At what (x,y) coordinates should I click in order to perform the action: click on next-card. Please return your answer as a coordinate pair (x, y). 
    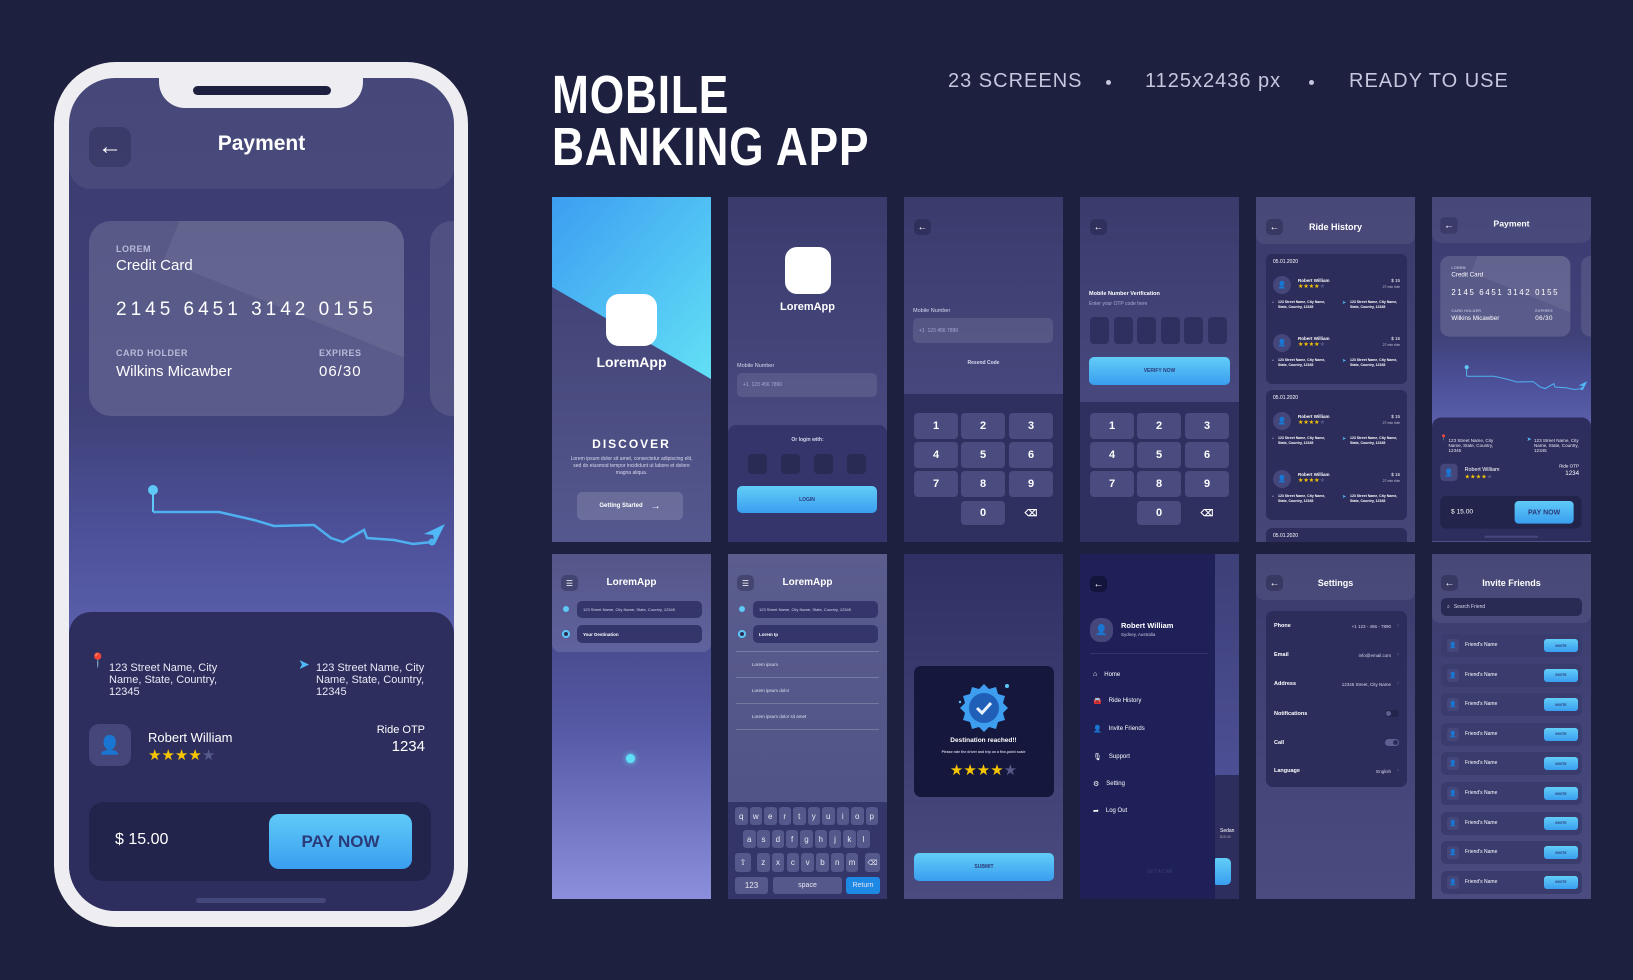
    Looking at the image, I should click on (1586, 296).